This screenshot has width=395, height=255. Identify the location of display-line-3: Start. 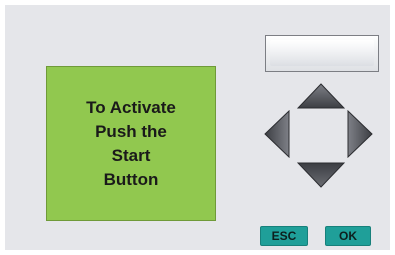
(131, 155).